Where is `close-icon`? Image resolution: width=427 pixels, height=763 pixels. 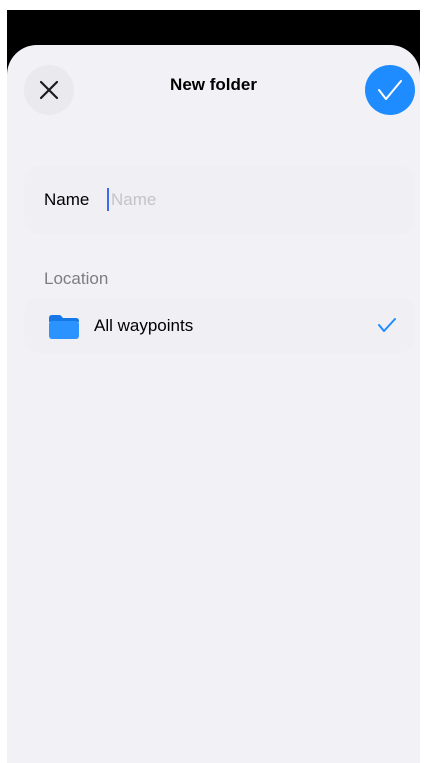
close-icon is located at coordinates (49, 90).